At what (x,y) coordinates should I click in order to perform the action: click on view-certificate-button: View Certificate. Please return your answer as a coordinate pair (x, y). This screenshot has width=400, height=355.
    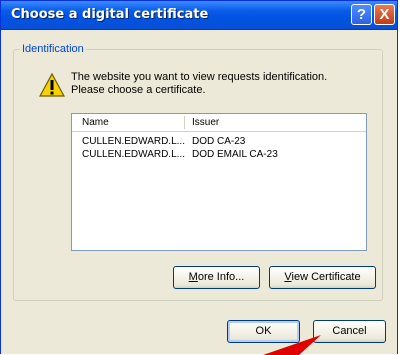
    Looking at the image, I should click on (322, 277).